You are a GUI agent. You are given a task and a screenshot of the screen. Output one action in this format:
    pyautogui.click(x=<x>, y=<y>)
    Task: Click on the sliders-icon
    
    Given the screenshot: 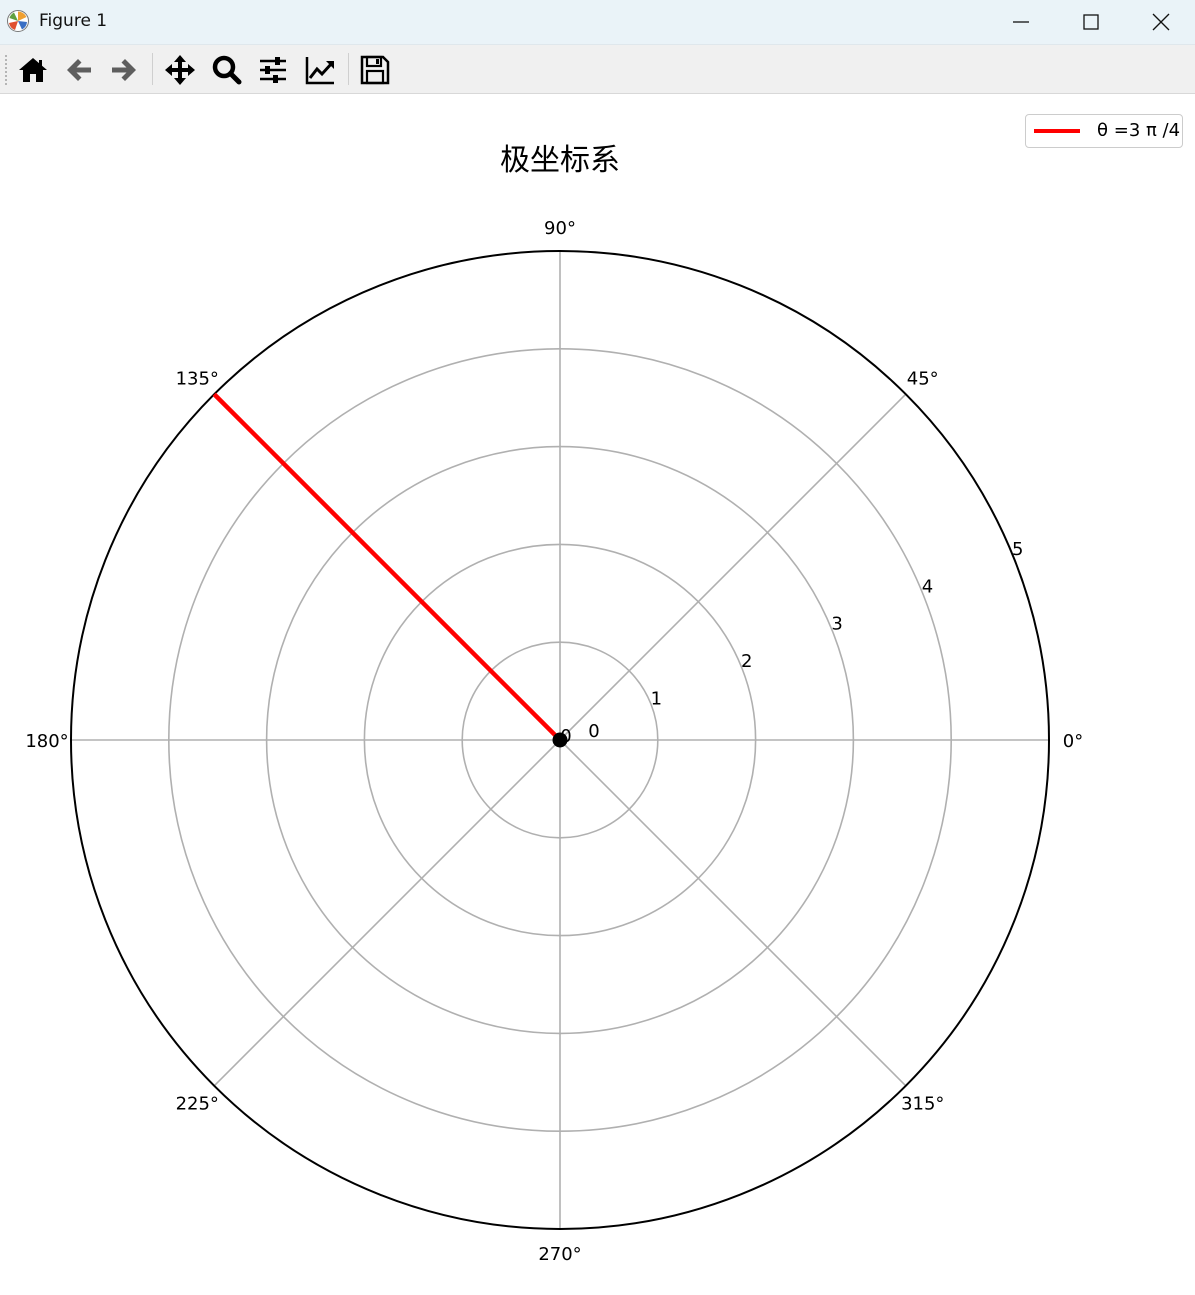 What is the action you would take?
    pyautogui.click(x=273, y=70)
    